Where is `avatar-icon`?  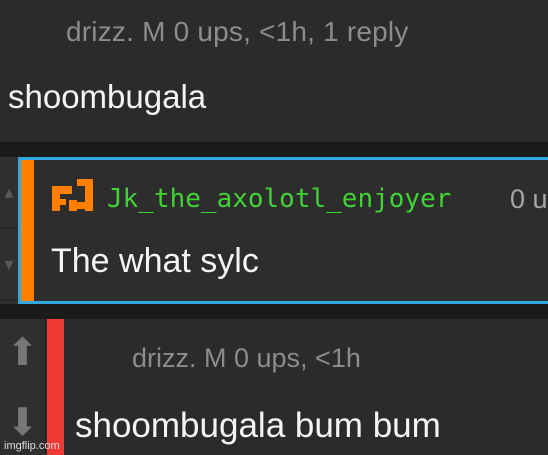
avatar-icon is located at coordinates (74, 200).